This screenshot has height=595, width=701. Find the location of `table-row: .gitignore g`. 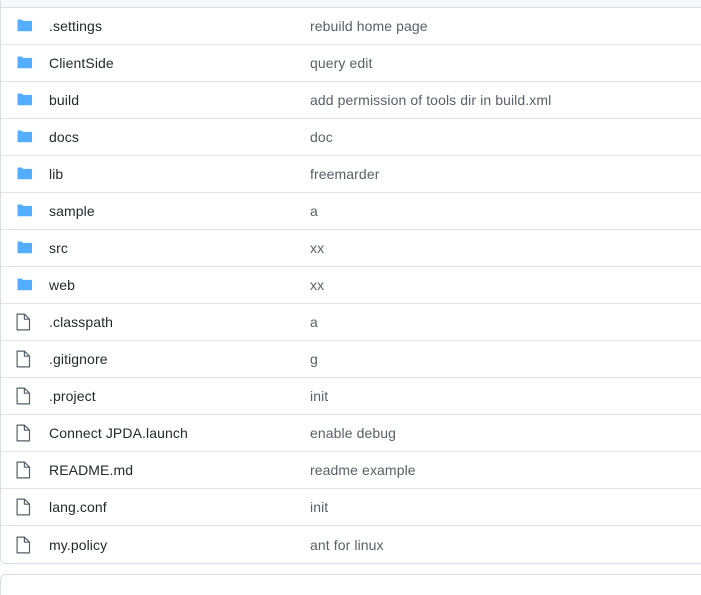

table-row: .gitignore g is located at coordinates (351, 359).